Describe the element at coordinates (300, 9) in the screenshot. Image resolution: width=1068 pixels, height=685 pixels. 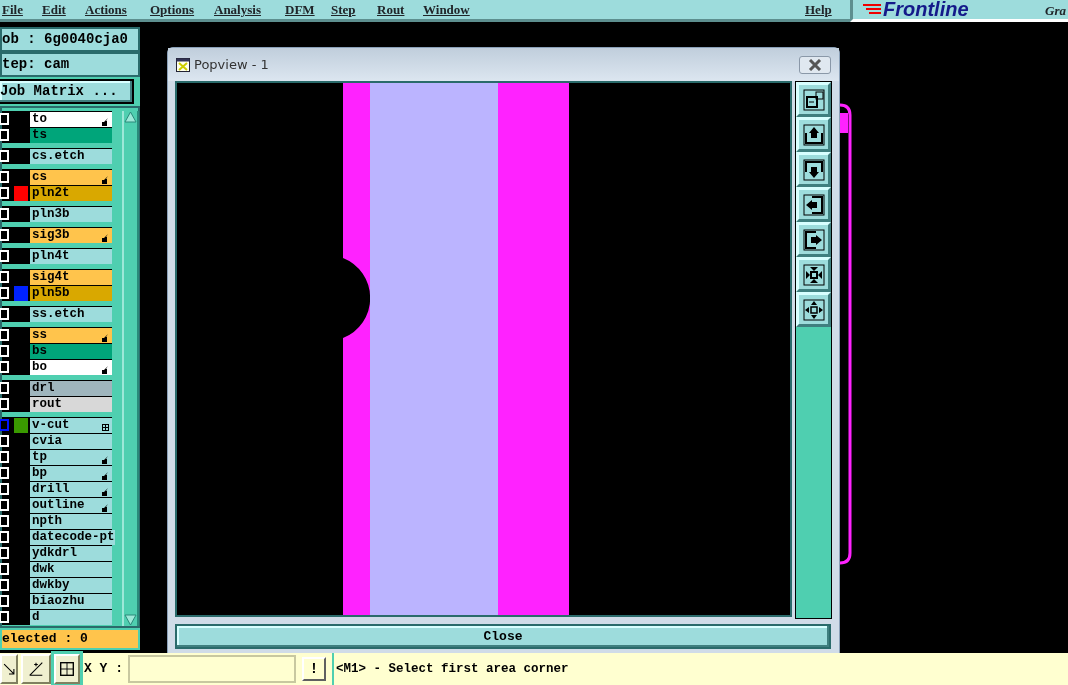
I see `menu-item: DFM` at that location.